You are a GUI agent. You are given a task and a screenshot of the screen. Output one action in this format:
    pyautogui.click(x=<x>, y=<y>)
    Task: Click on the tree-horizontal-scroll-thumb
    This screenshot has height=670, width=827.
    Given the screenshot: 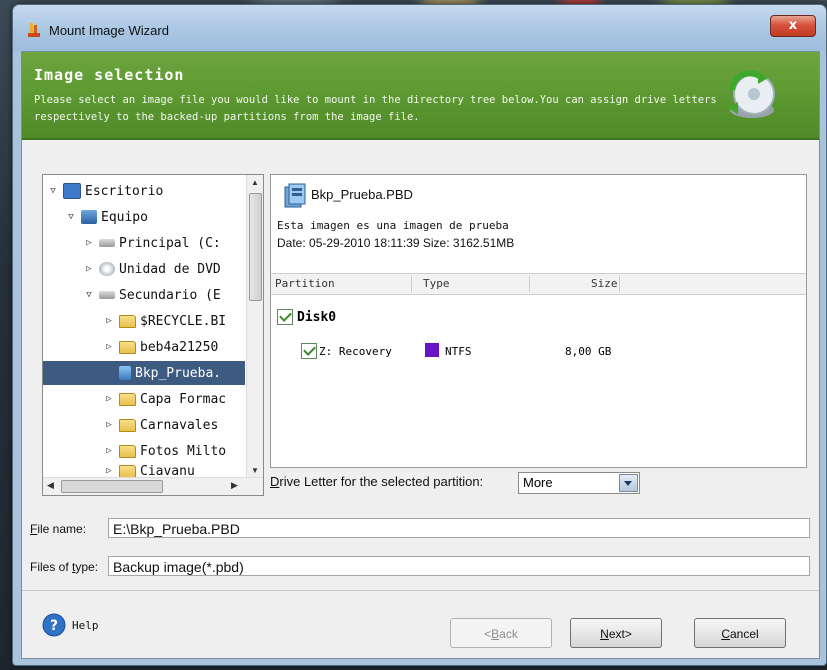 What is the action you would take?
    pyautogui.click(x=112, y=486)
    